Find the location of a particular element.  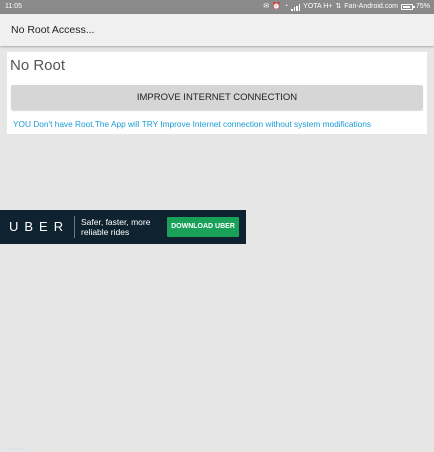

ad-divider is located at coordinates (74, 227).